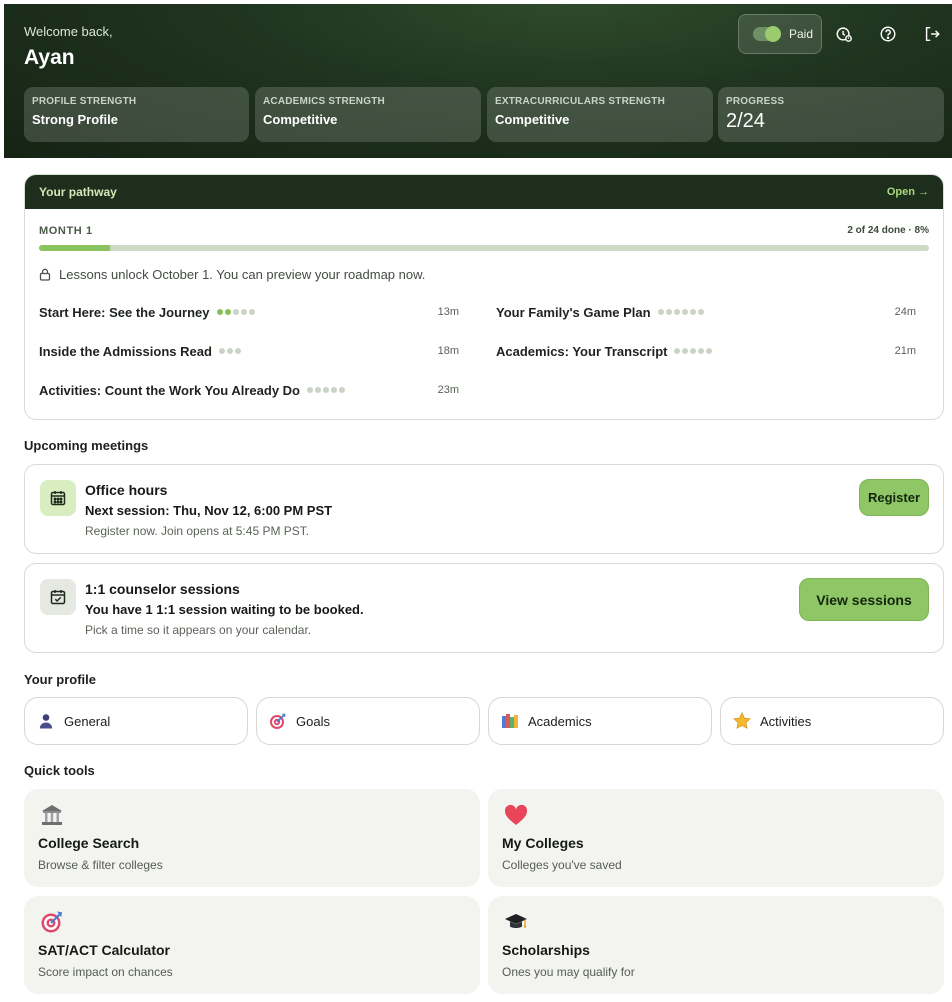 This screenshot has width=952, height=1002. What do you see at coordinates (124, 312) in the screenshot?
I see `lesson-title: Start Here: See the Journey` at bounding box center [124, 312].